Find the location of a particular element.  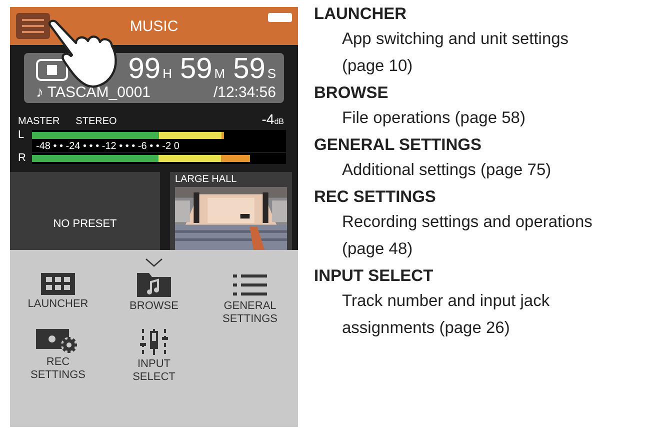

menu-item: REC SETTINGS is located at coordinates (58, 356).